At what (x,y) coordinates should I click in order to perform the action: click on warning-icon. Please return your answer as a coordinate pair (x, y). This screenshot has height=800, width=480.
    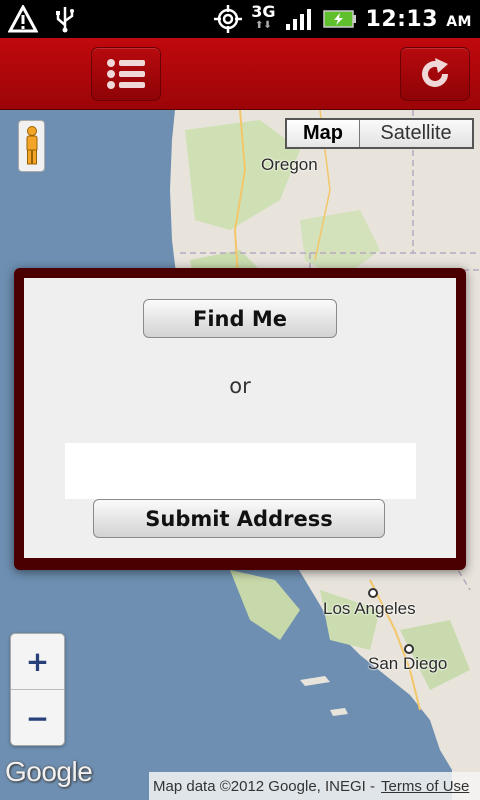
    Looking at the image, I should click on (23, 19).